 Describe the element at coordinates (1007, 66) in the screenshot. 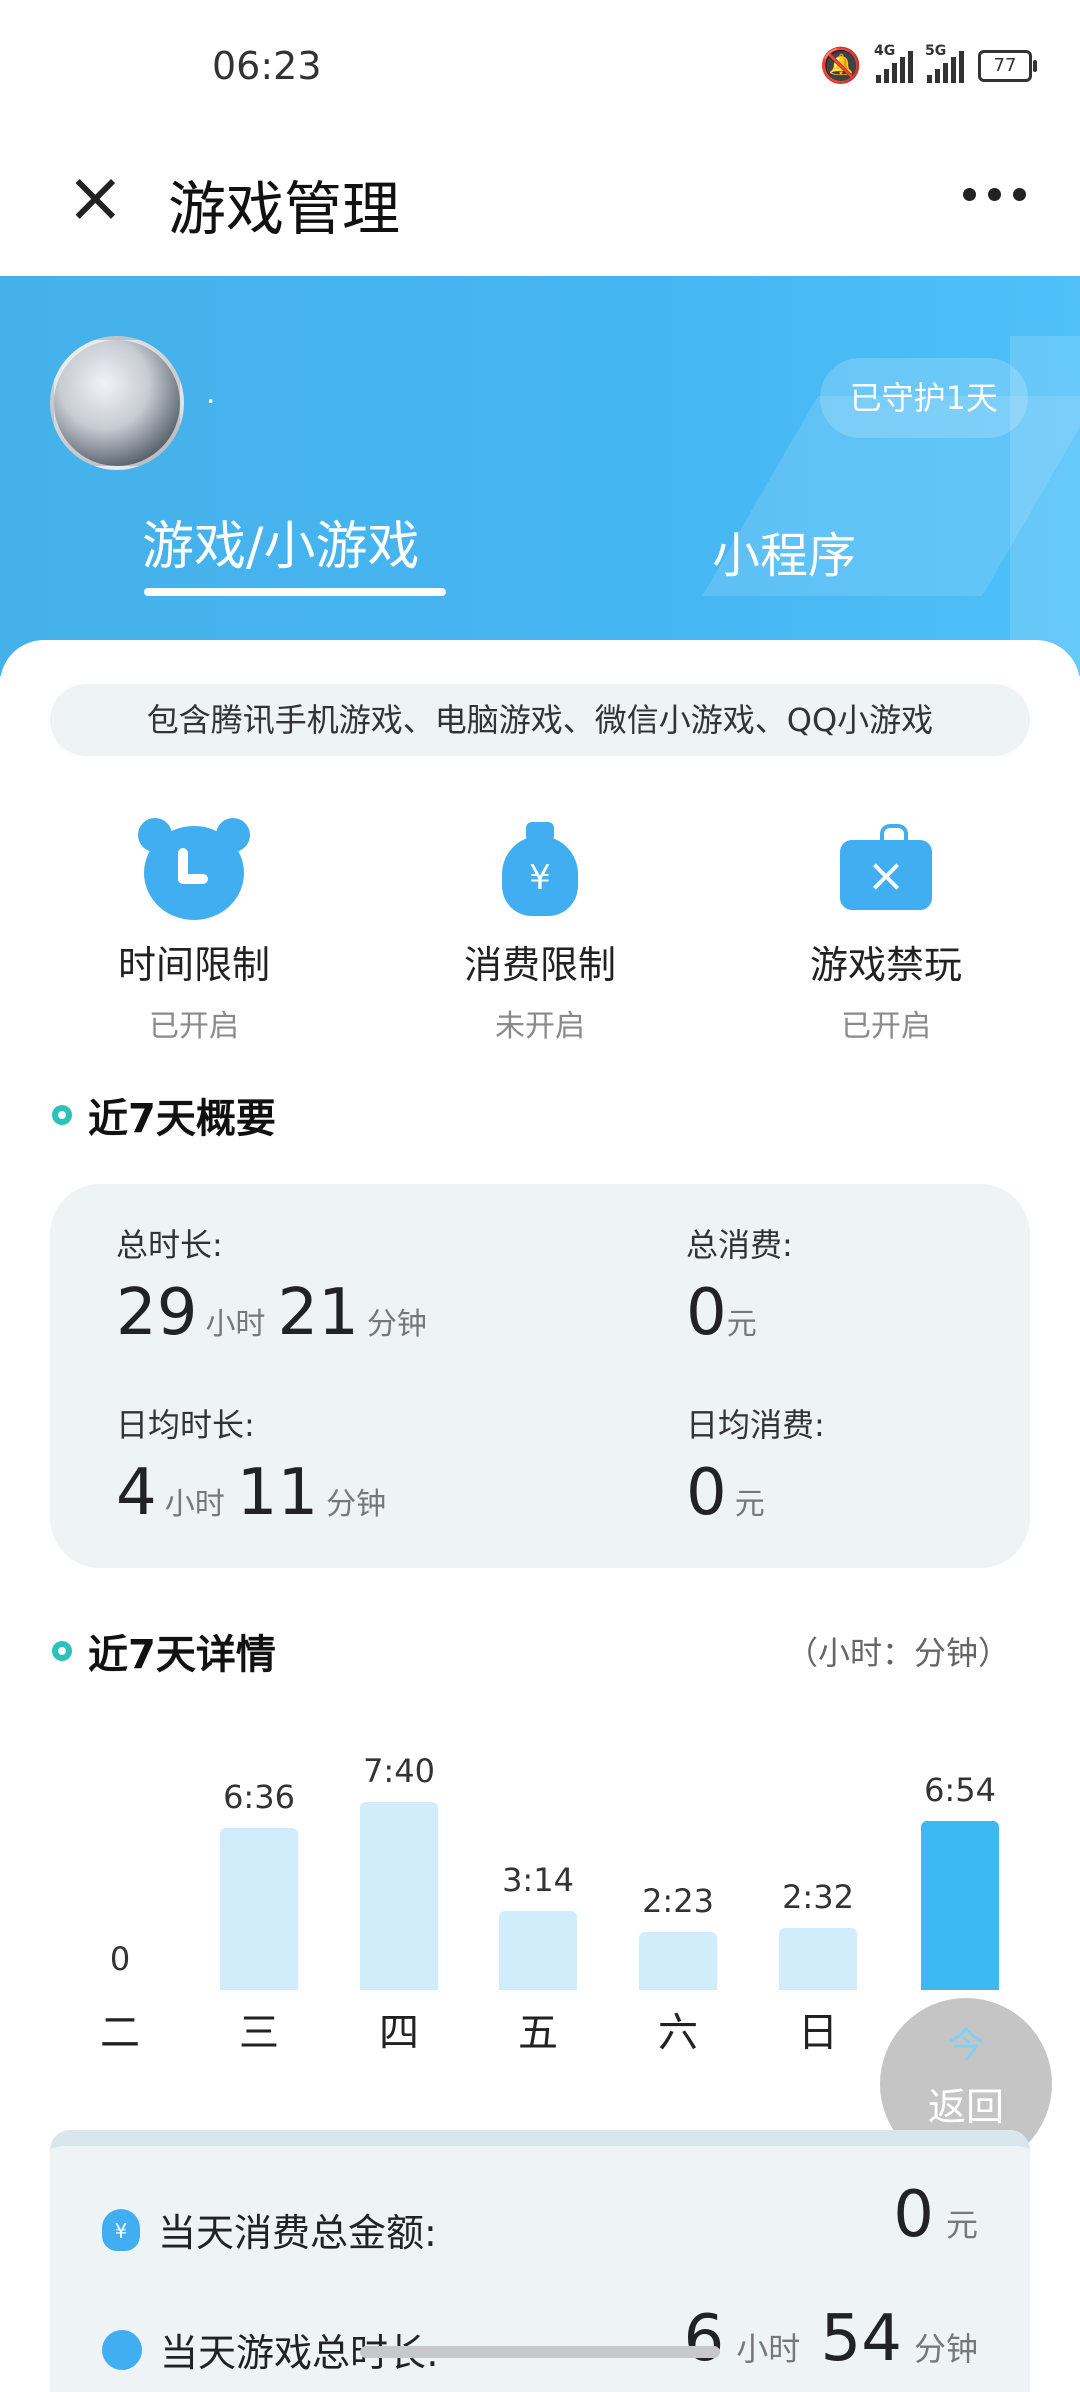

I see `battery-icon: 77` at that location.